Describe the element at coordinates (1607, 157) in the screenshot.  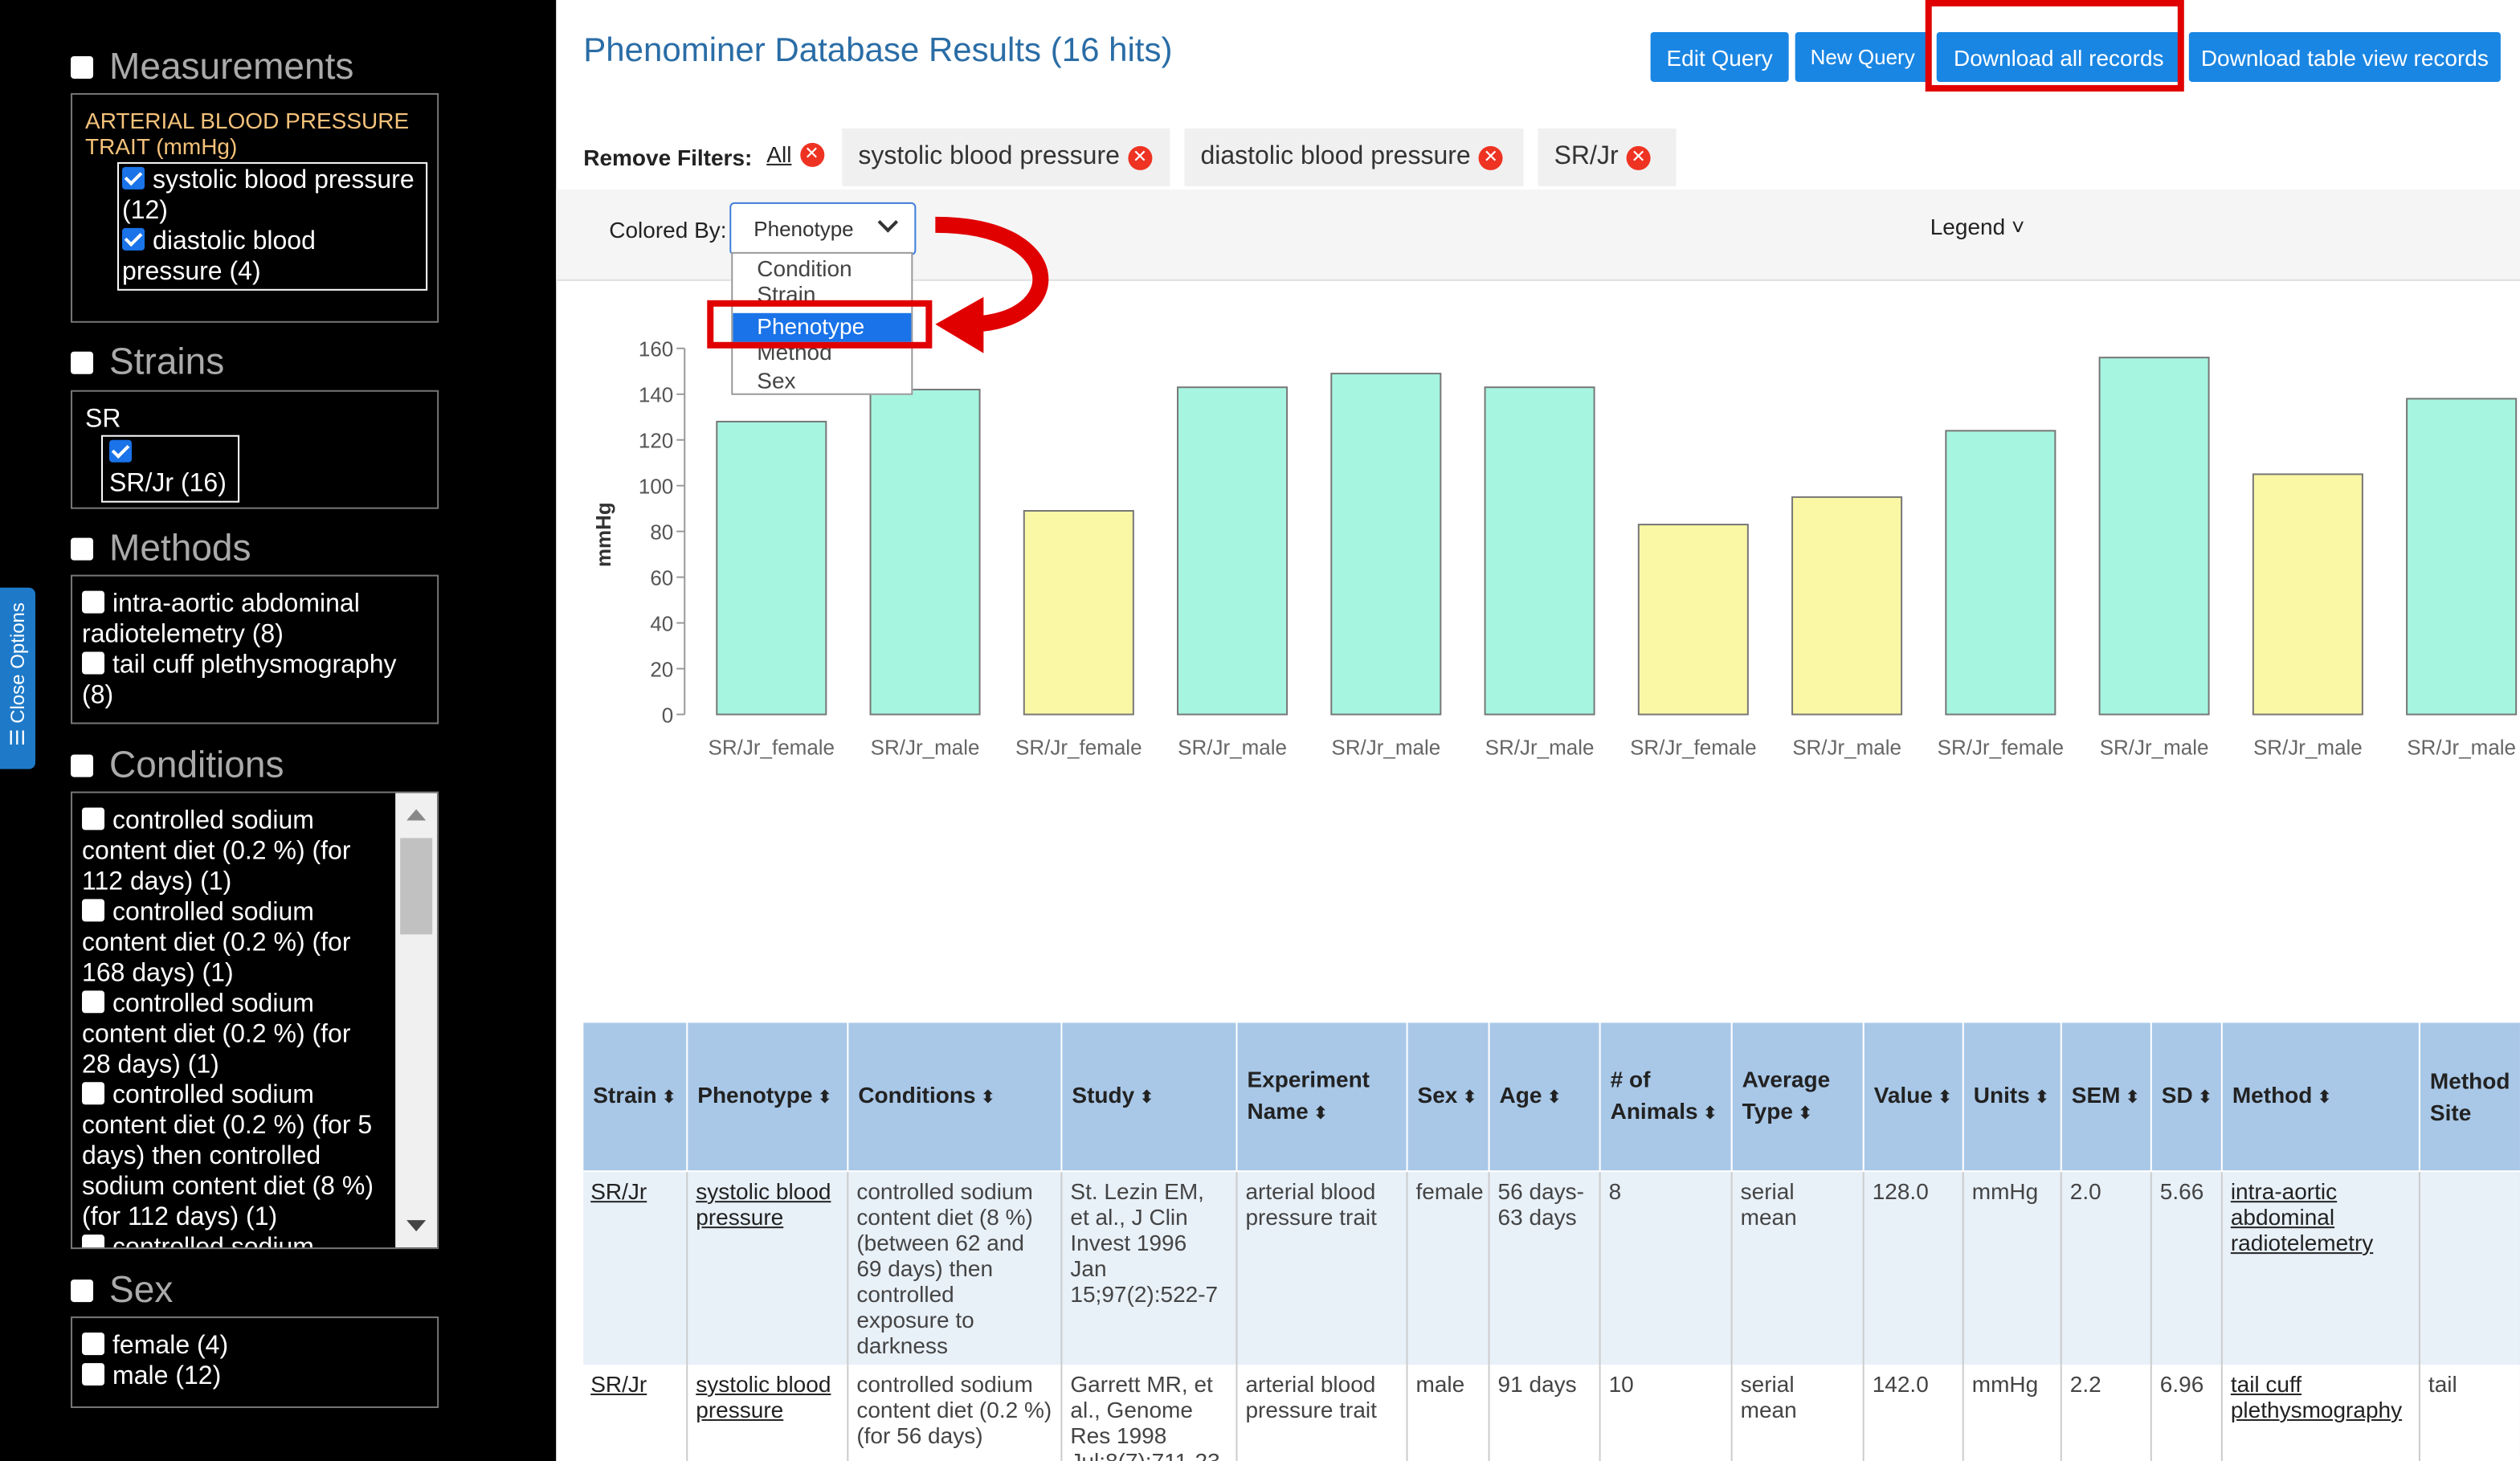
I see `filter-chip: SR/Jr ✕` at that location.